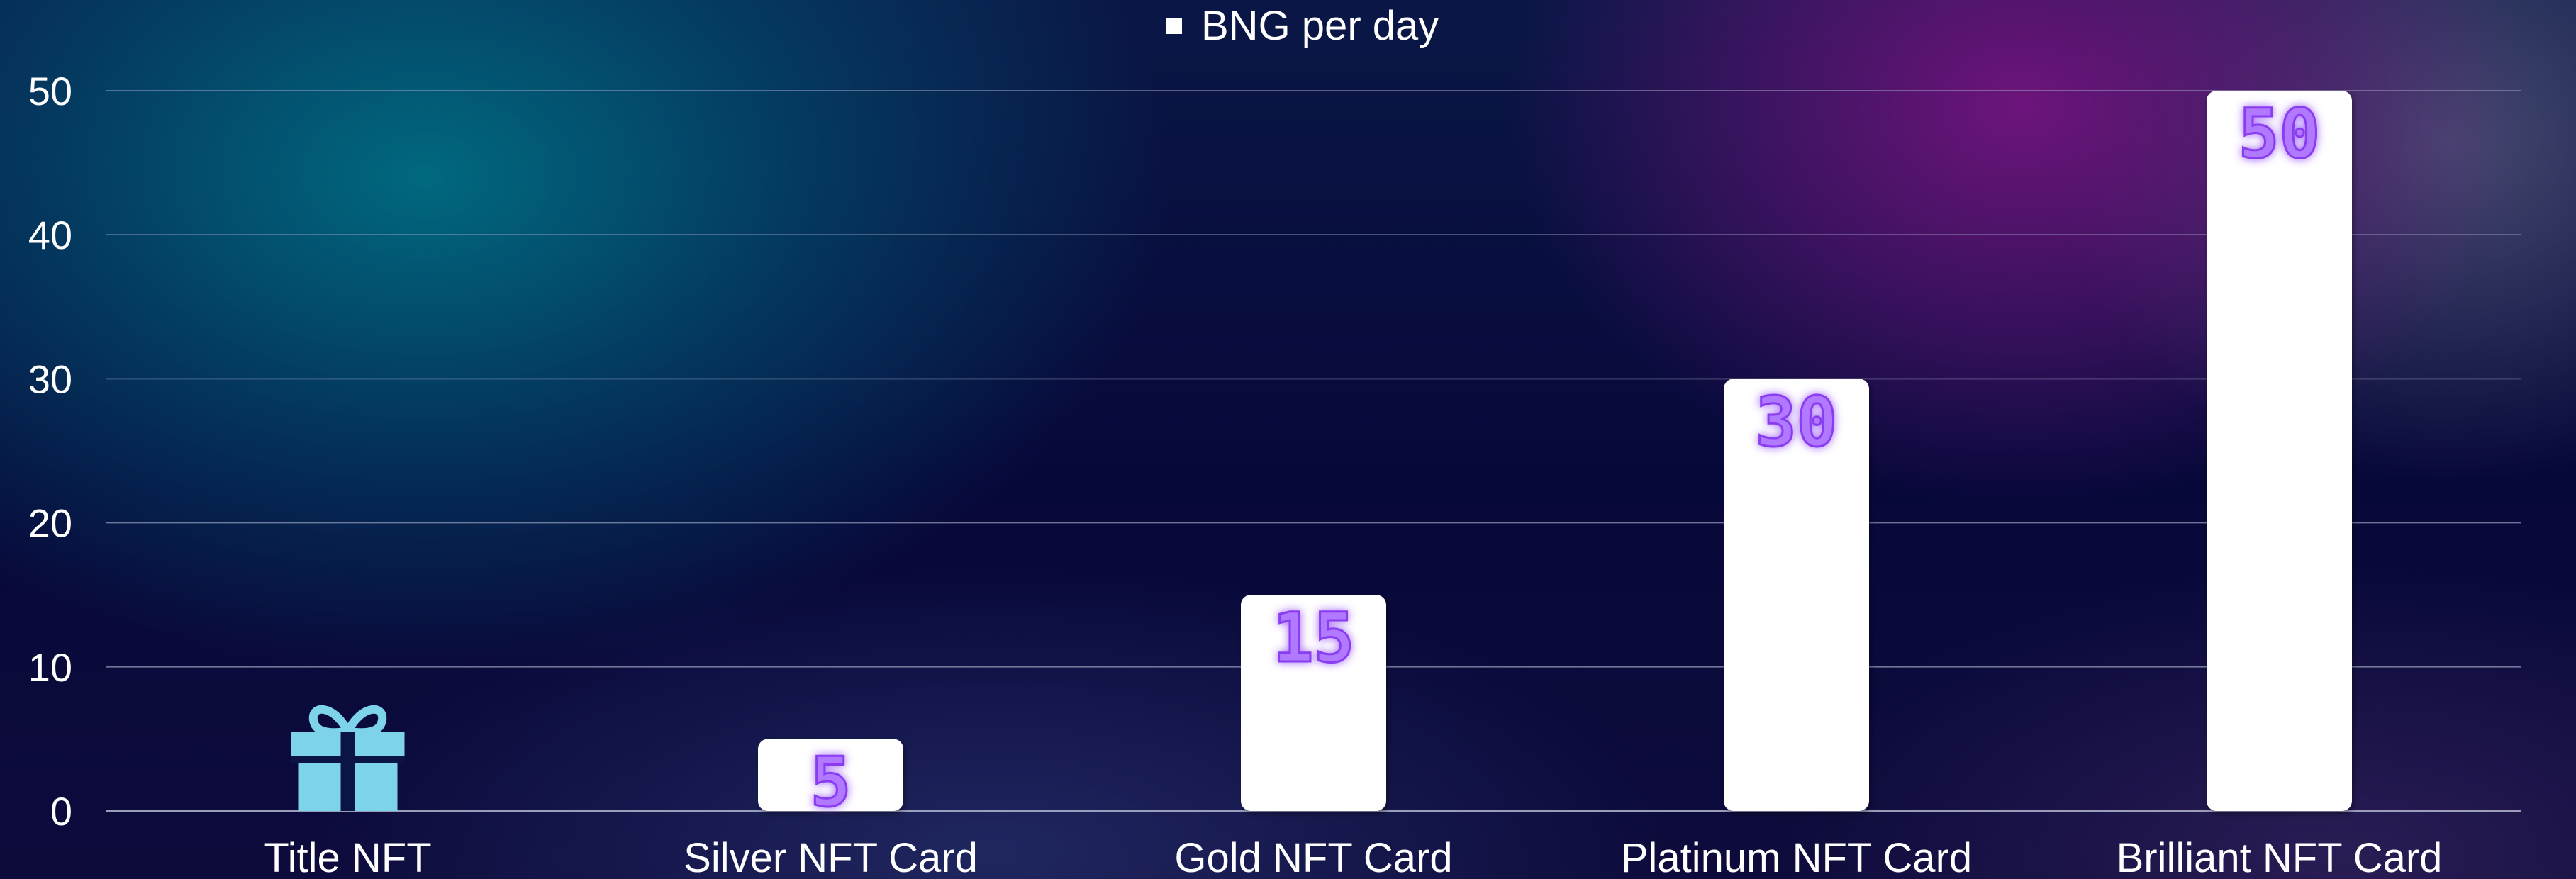 Image resolution: width=2576 pixels, height=879 pixels. What do you see at coordinates (1174, 26) in the screenshot?
I see `legend-swatch` at bounding box center [1174, 26].